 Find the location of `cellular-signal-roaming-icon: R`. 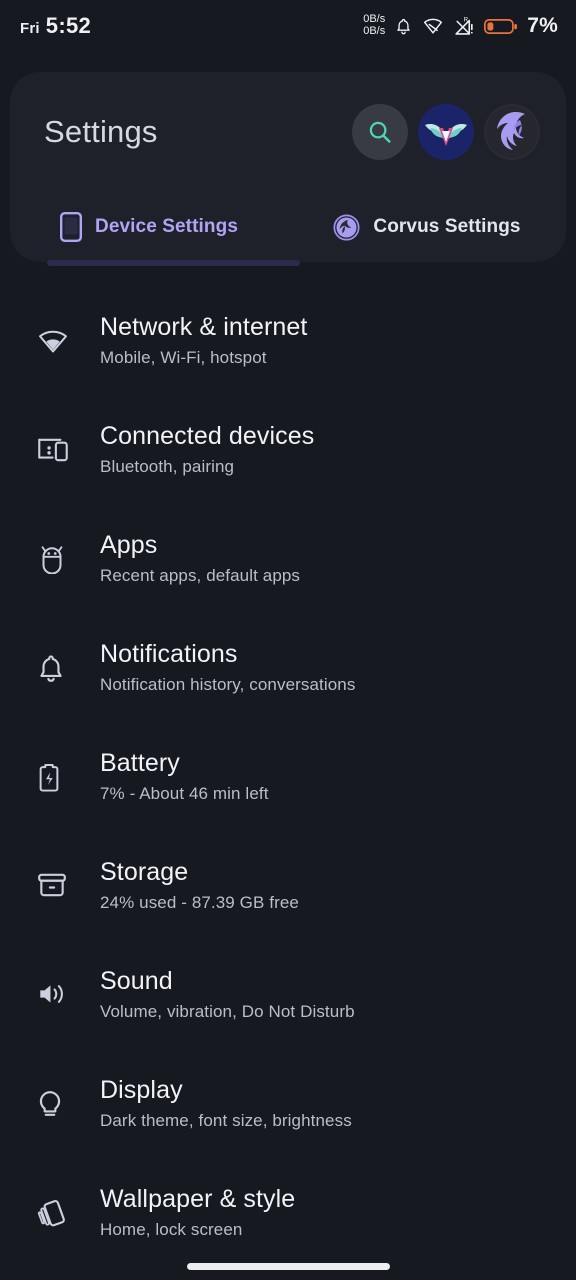

cellular-signal-roaming-icon: R is located at coordinates (464, 25).